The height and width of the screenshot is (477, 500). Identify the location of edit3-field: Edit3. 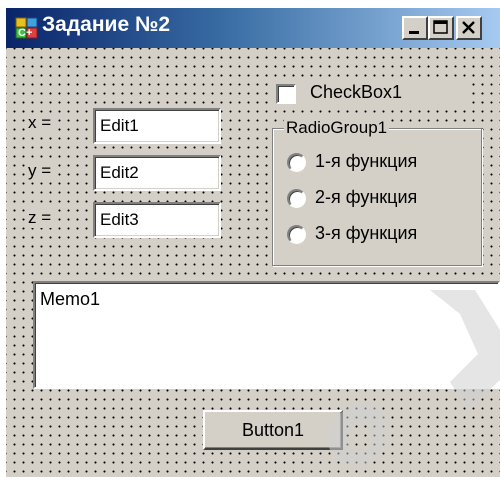
(157, 220).